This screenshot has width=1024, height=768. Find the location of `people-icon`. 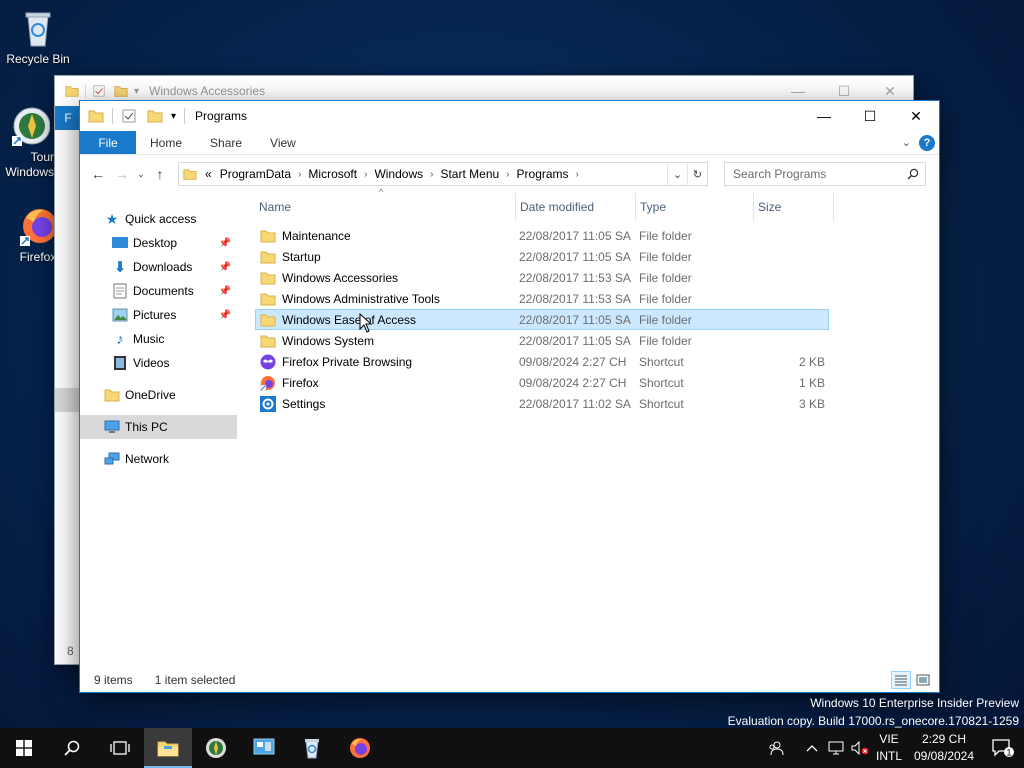

people-icon is located at coordinates (776, 748).